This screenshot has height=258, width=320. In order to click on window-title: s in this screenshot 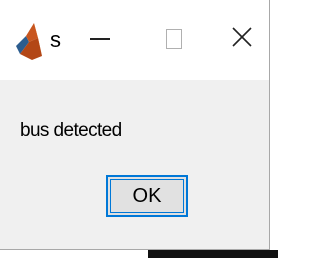, I will do `click(55, 39)`.